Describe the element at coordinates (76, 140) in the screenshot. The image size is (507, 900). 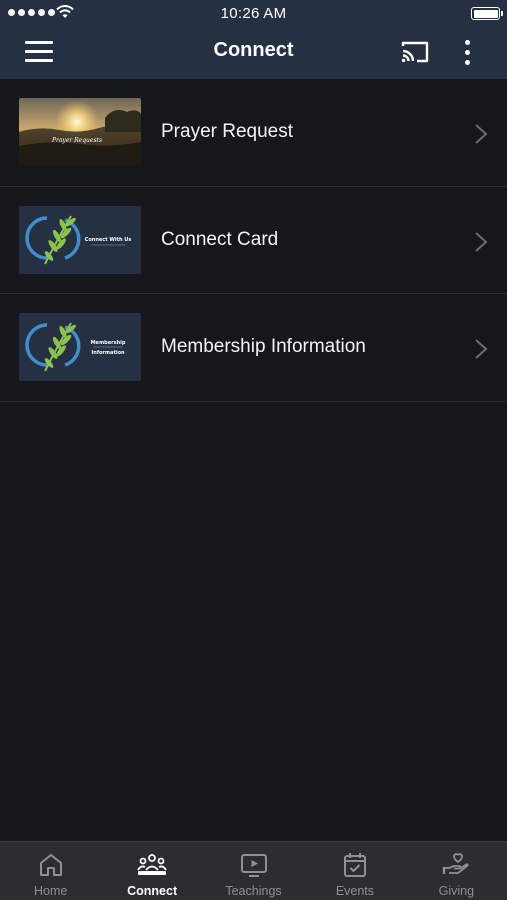
I see `prayer-thumb-text: Prayer Requests` at that location.